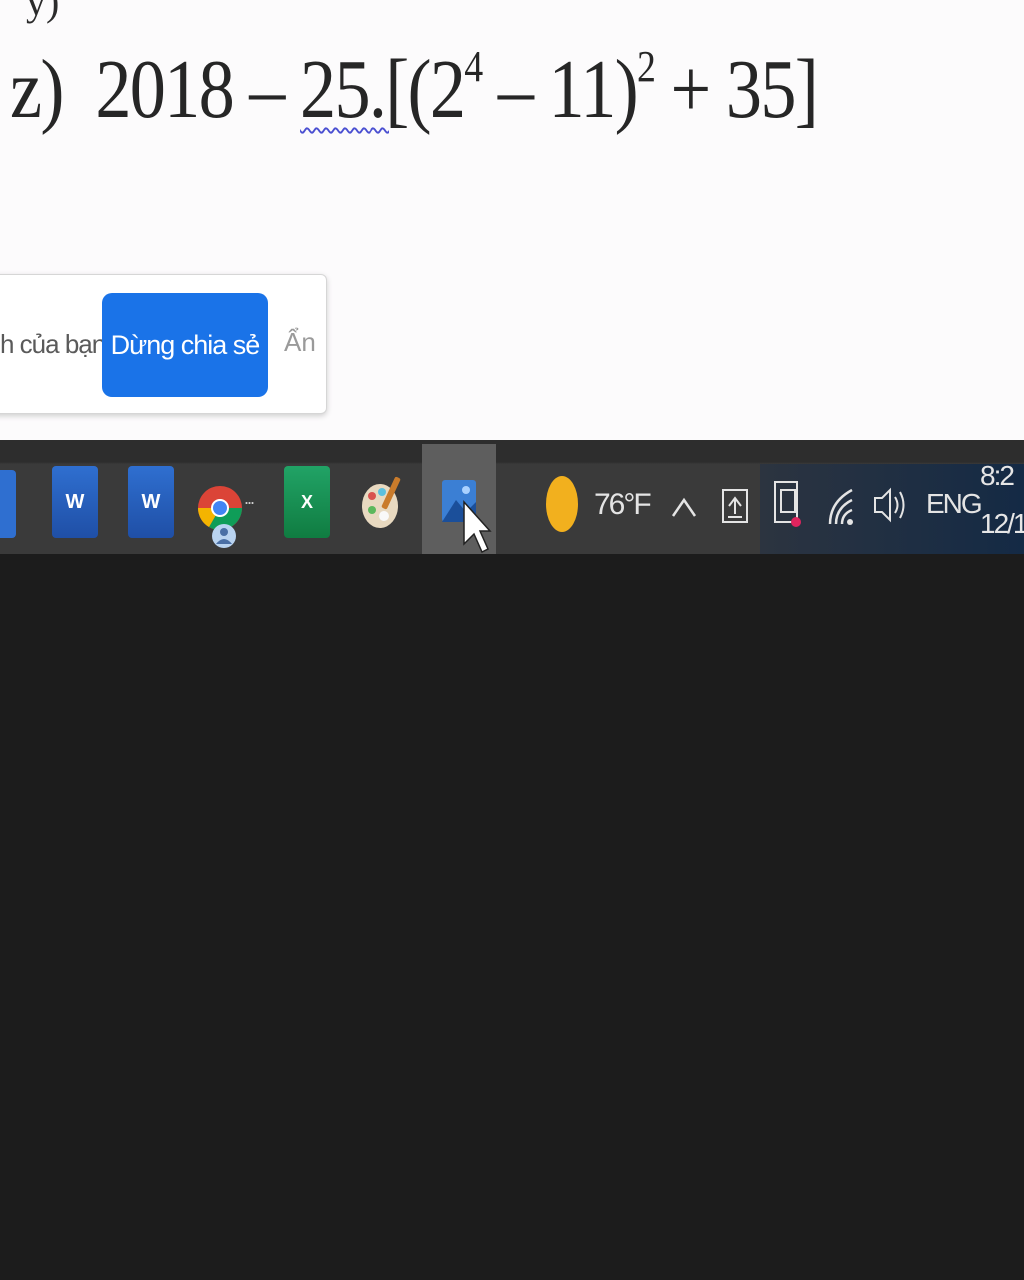 The width and height of the screenshot is (1024, 1280). I want to click on equation-z: z) 2018 – 25.[(24 – 11)2 + 35], so click(414, 90).